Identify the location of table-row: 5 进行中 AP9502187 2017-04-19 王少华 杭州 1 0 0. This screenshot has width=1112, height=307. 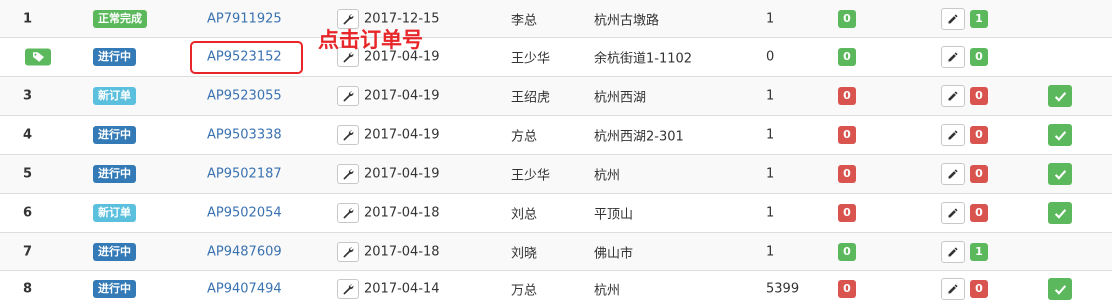
(556, 173).